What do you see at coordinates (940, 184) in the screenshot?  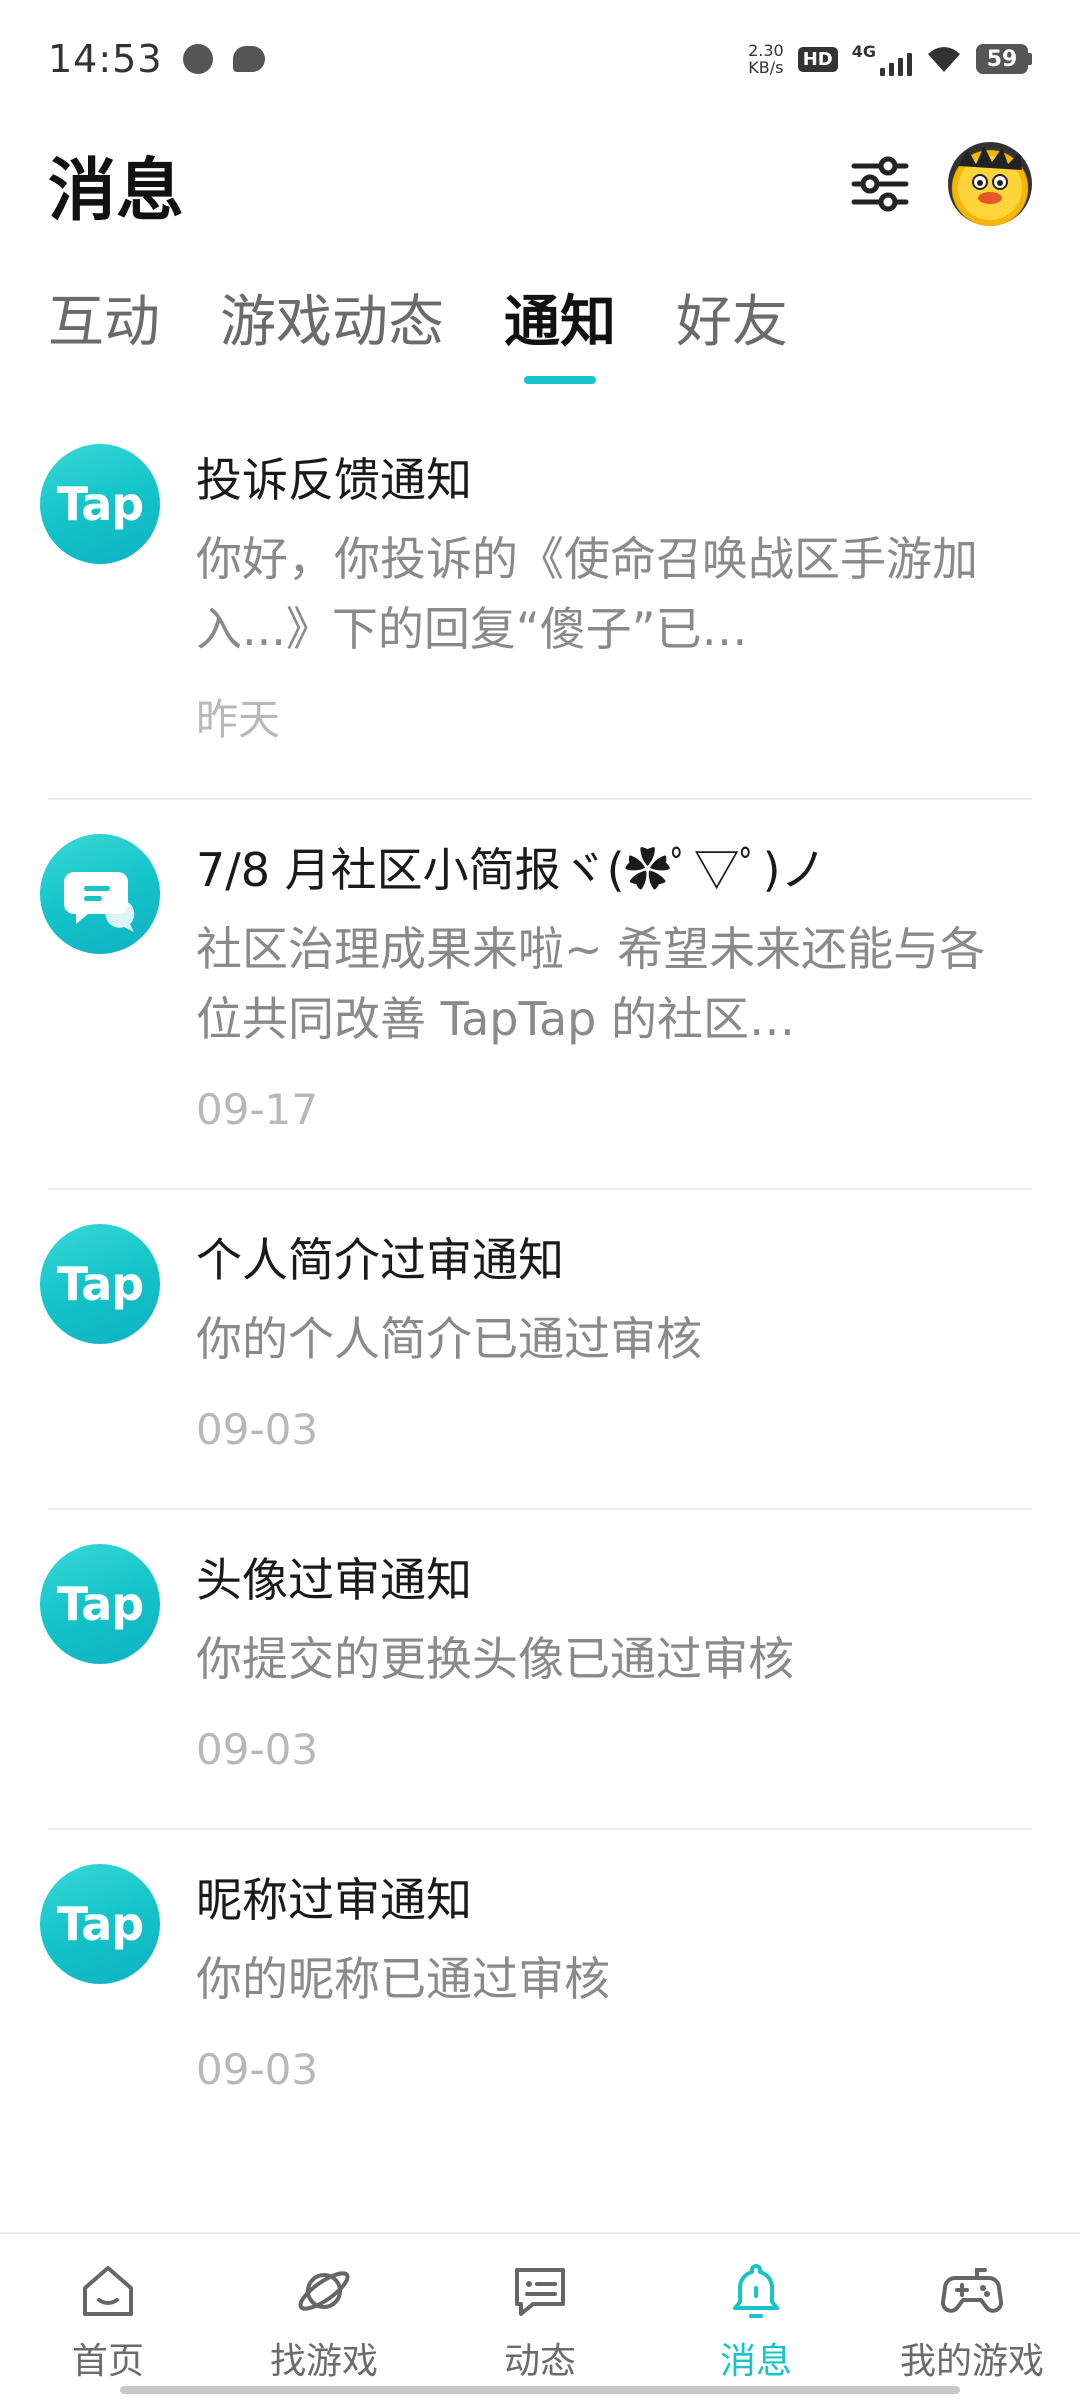 I see `header-actions` at bounding box center [940, 184].